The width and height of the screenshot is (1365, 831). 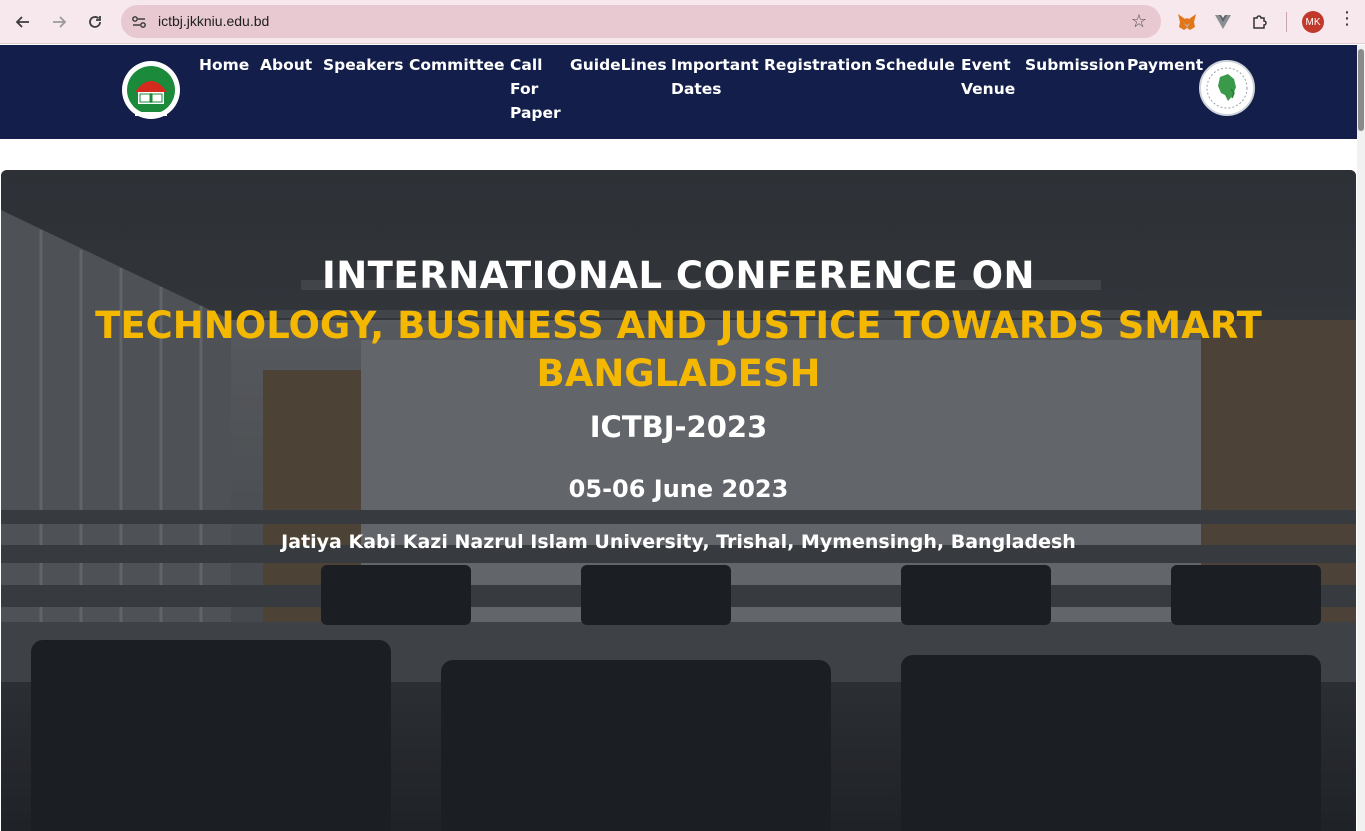 I want to click on menu-item-payment: Payment, so click(x=1165, y=65).